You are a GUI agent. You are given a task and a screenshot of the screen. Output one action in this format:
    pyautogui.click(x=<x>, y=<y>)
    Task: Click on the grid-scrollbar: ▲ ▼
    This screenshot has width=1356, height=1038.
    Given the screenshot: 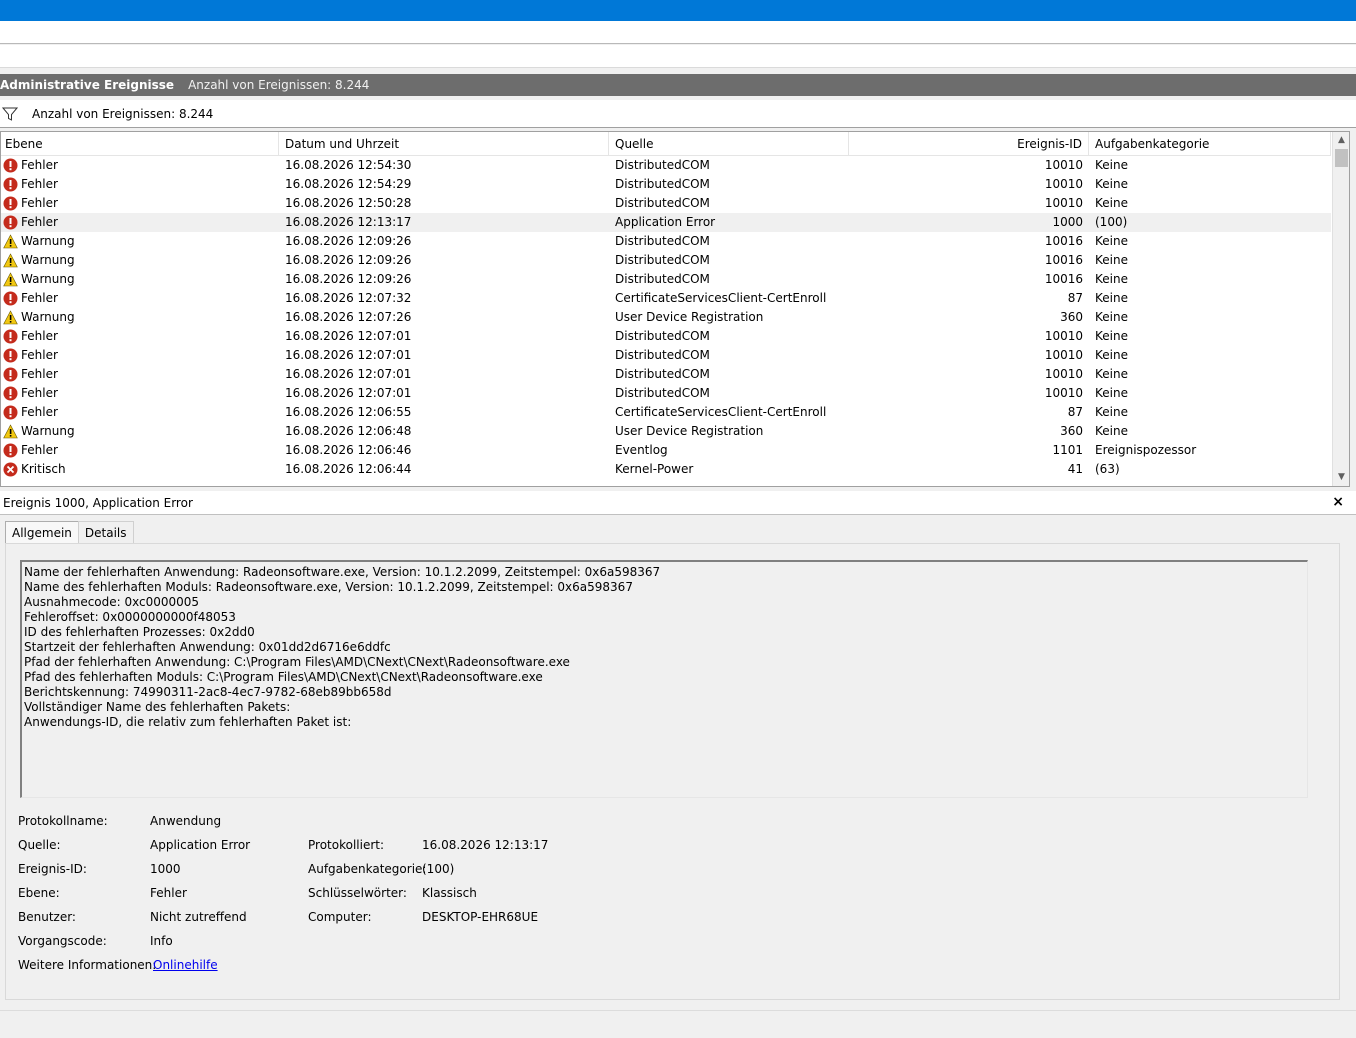 What is the action you would take?
    pyautogui.click(x=1340, y=309)
    